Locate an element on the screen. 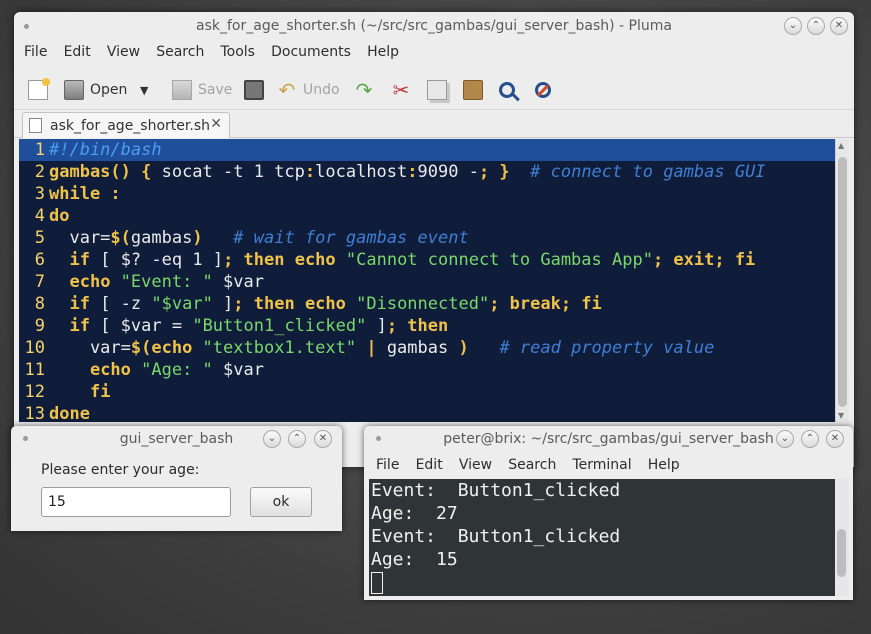 The height and width of the screenshot is (634, 871). paste-icon is located at coordinates (473, 90).